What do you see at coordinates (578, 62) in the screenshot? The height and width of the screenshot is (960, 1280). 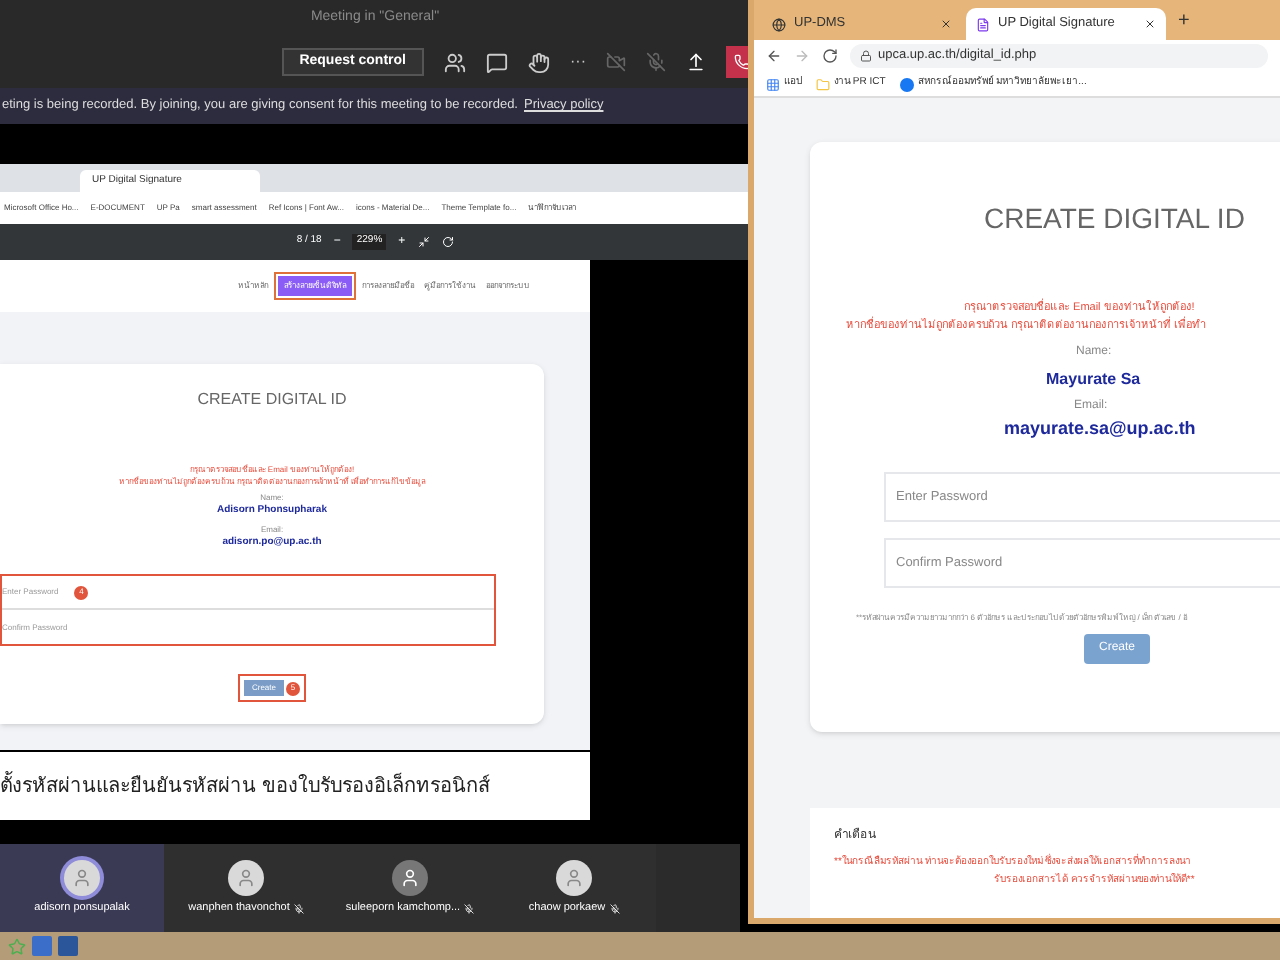 I see `more-button: ···` at bounding box center [578, 62].